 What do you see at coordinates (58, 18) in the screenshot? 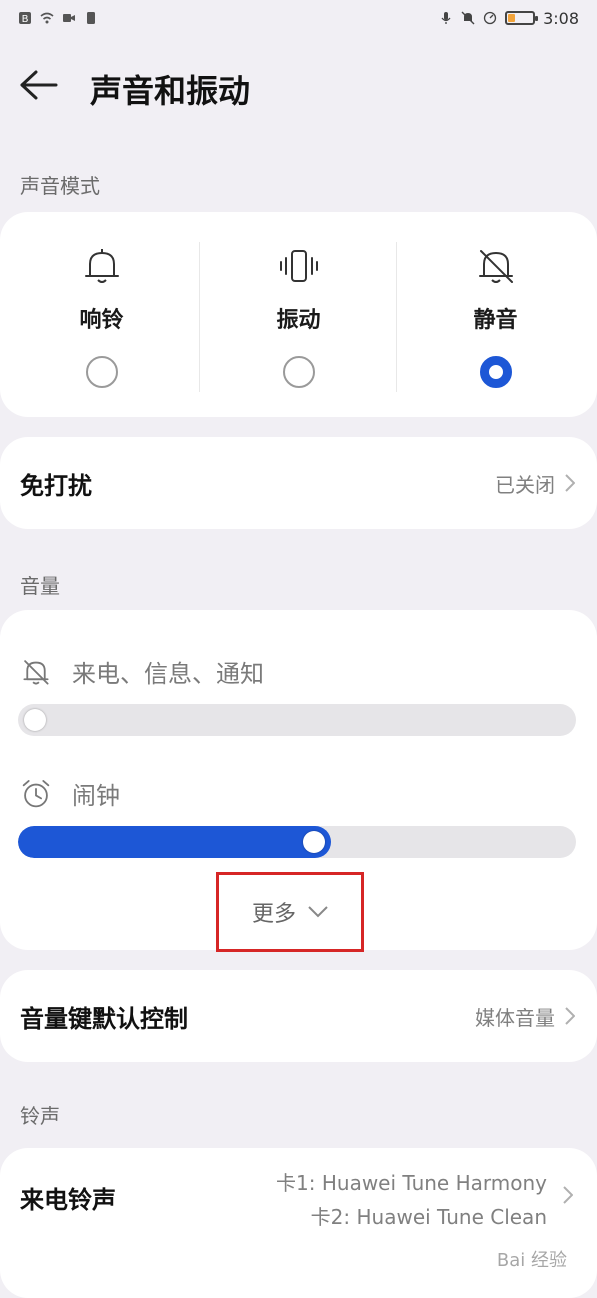
I see `status-left-icons: B` at bounding box center [58, 18].